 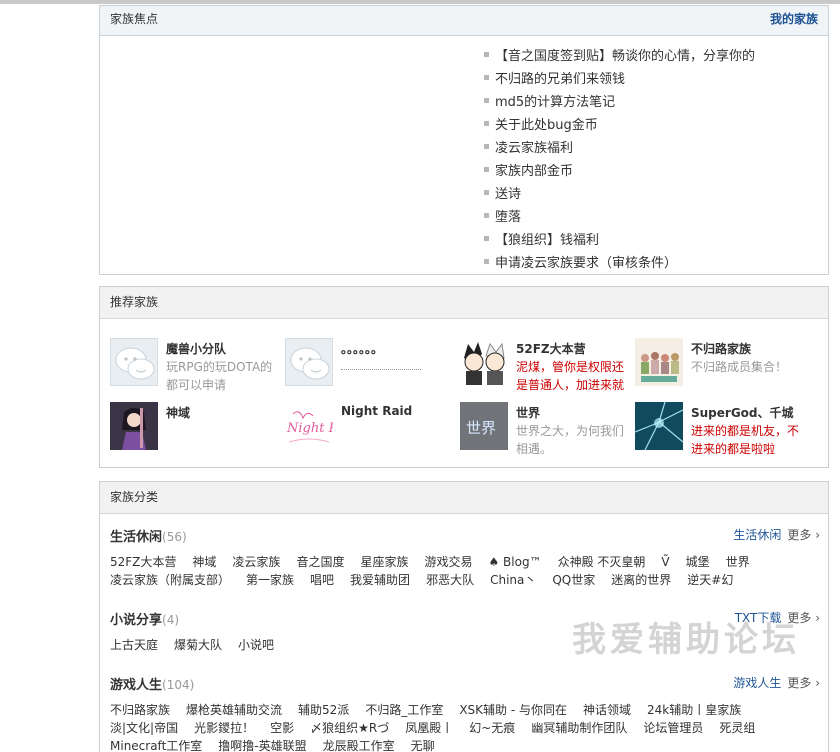 I want to click on family-link: 世界, so click(x=738, y=562).